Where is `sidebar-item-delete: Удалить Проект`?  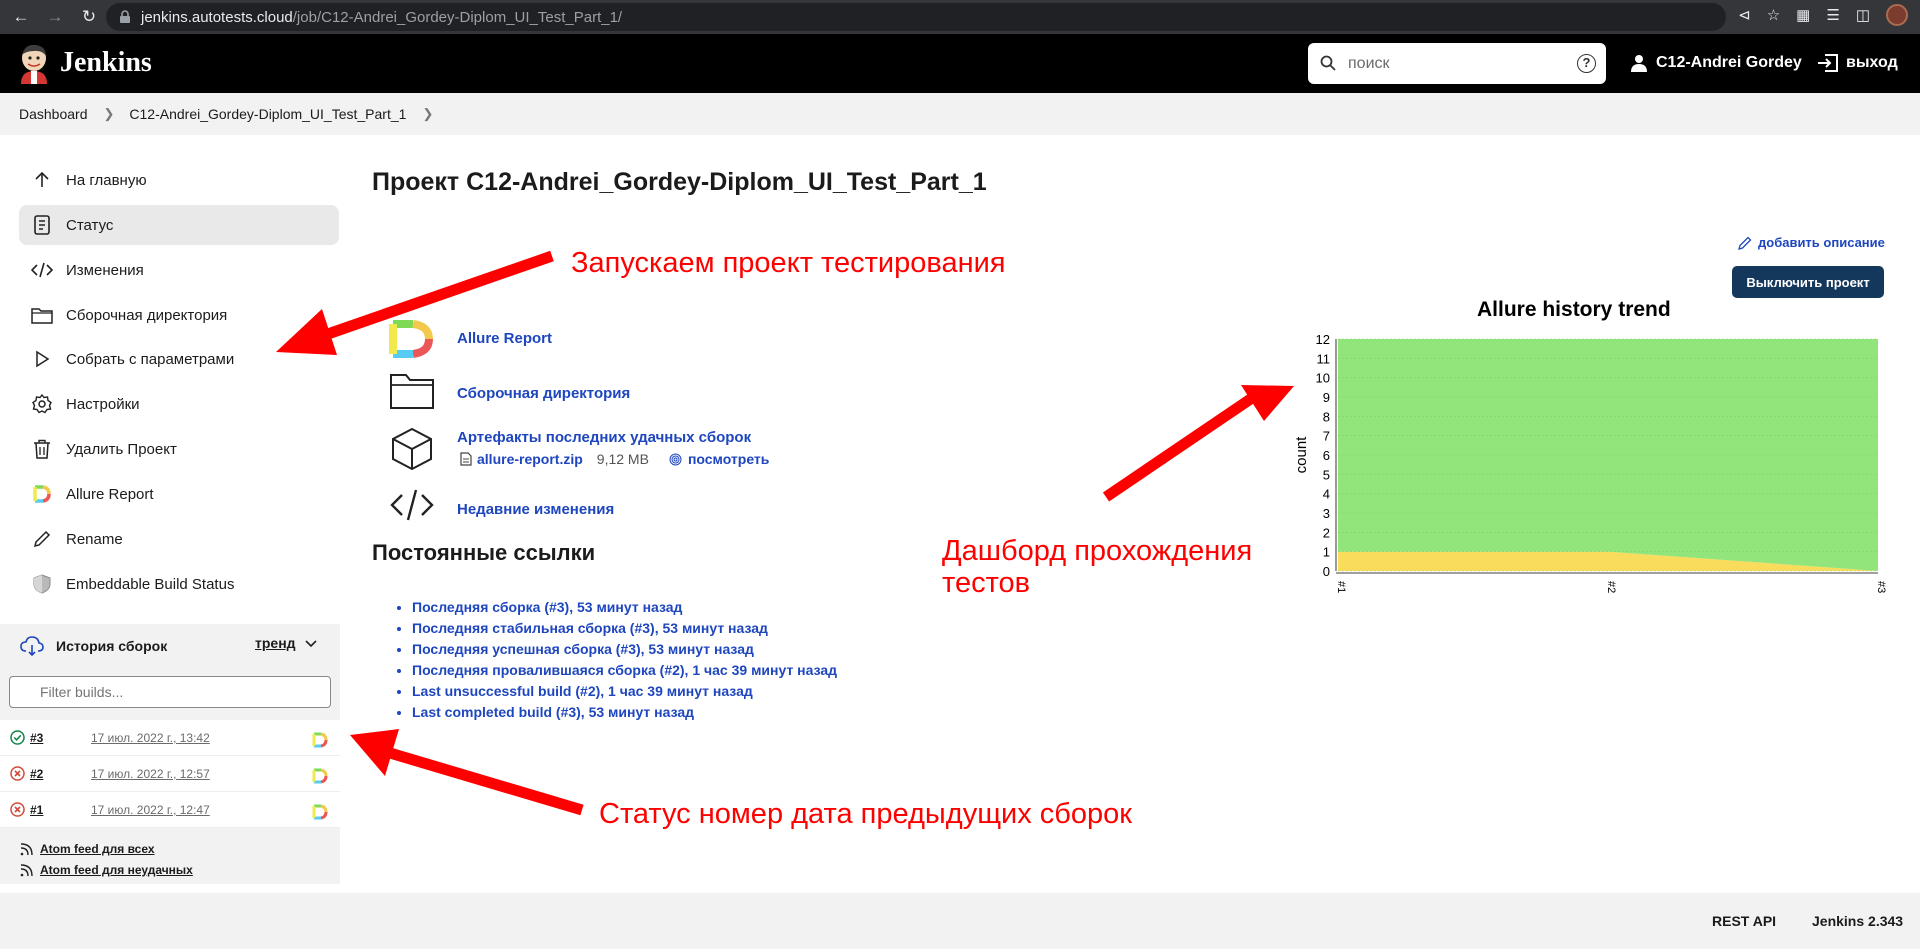 sidebar-item-delete: Удалить Проект is located at coordinates (179, 449).